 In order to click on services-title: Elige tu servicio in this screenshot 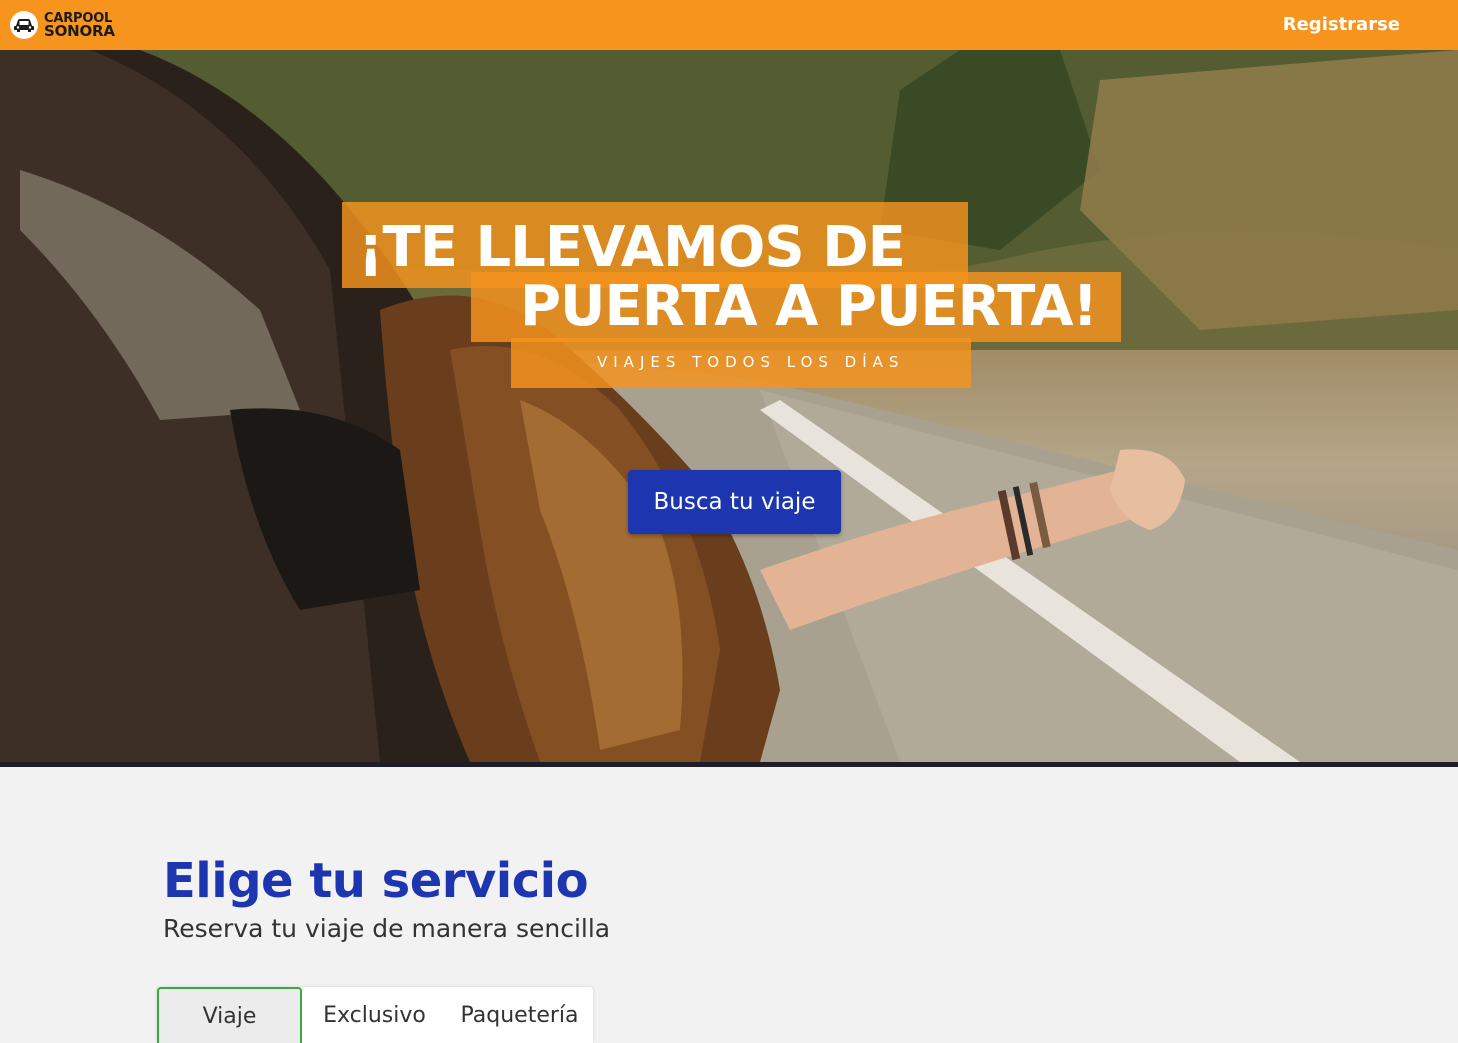, I will do `click(376, 881)`.